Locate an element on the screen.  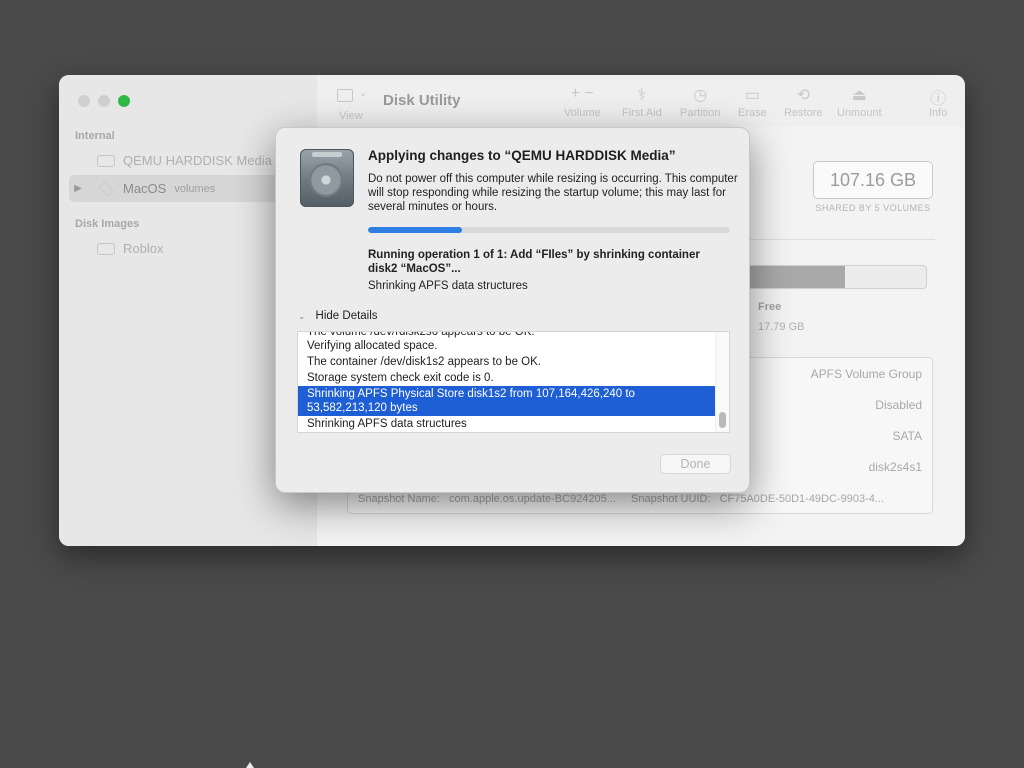
restore-icon: ⟲ is located at coordinates (803, 95).